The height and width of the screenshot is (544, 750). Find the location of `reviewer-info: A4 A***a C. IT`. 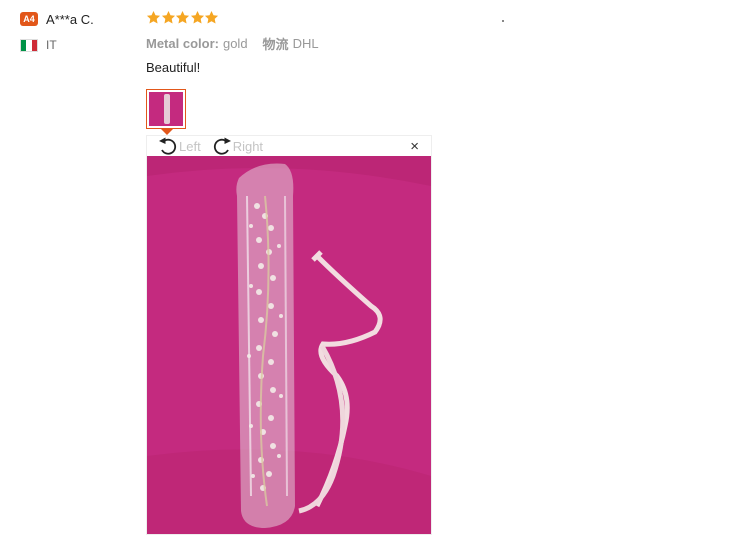

reviewer-info: A4 A***a C. IT is located at coordinates (80, 31).